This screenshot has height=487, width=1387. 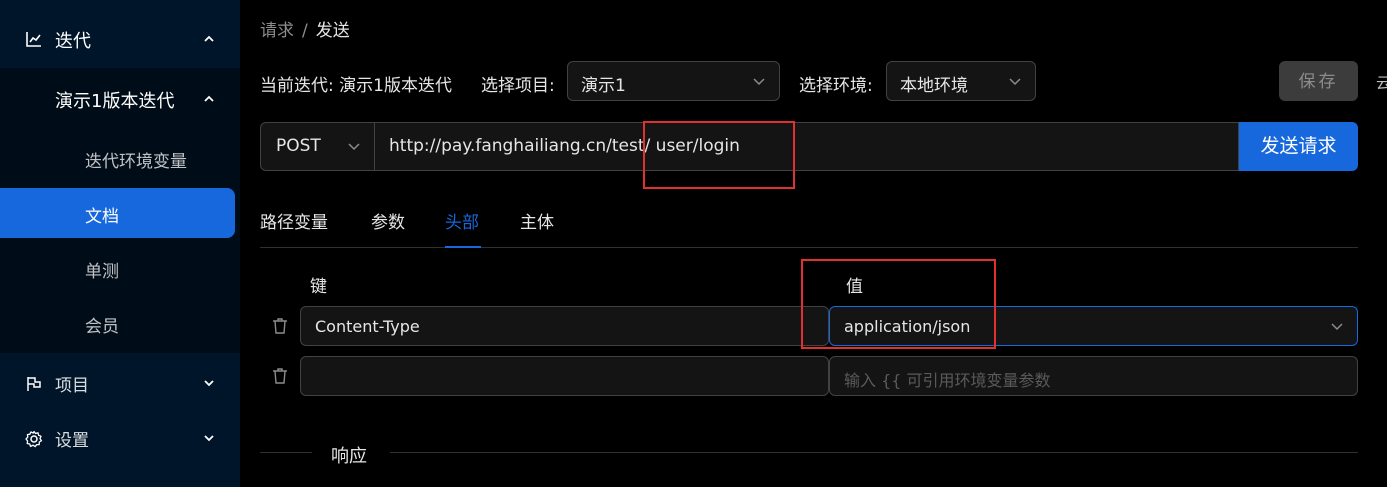 What do you see at coordinates (102, 217) in the screenshot?
I see `sidebar-item-label: 文档` at bounding box center [102, 217].